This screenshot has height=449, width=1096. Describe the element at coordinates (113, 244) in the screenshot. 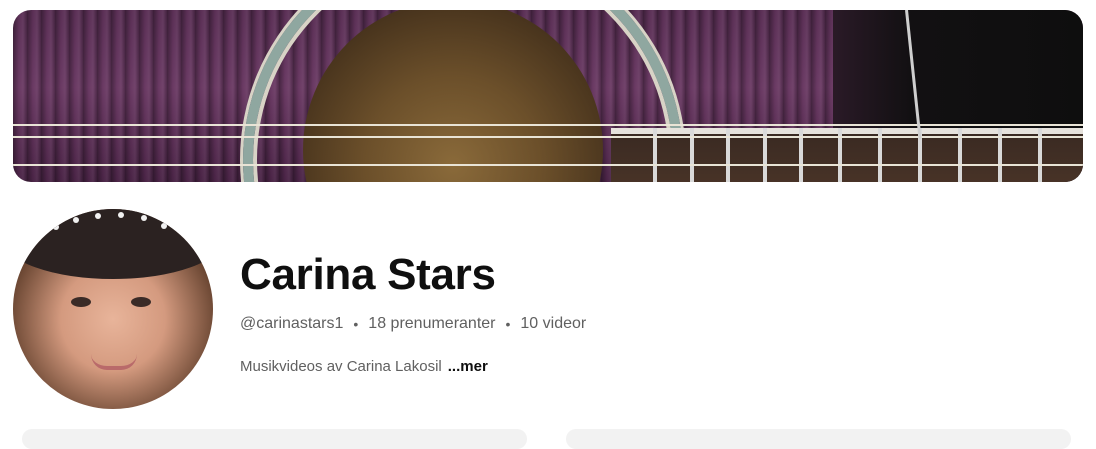

I see `avatar-hair` at that location.